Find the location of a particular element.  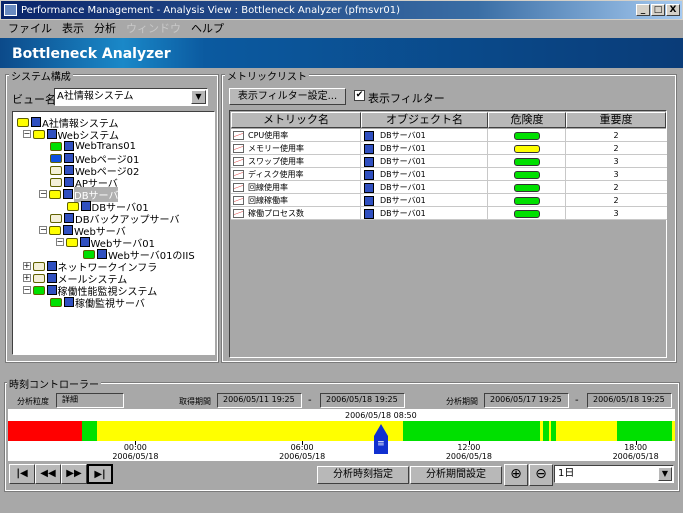

table-row: 回線稼働率 DBサーバ01 2 is located at coordinates (449, 200).